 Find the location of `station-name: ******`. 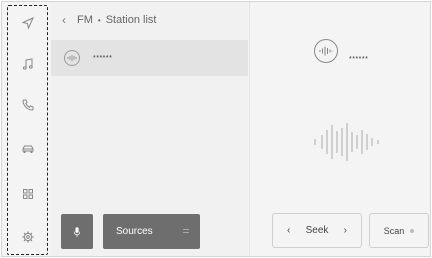

station-name: ****** is located at coordinates (103, 58).